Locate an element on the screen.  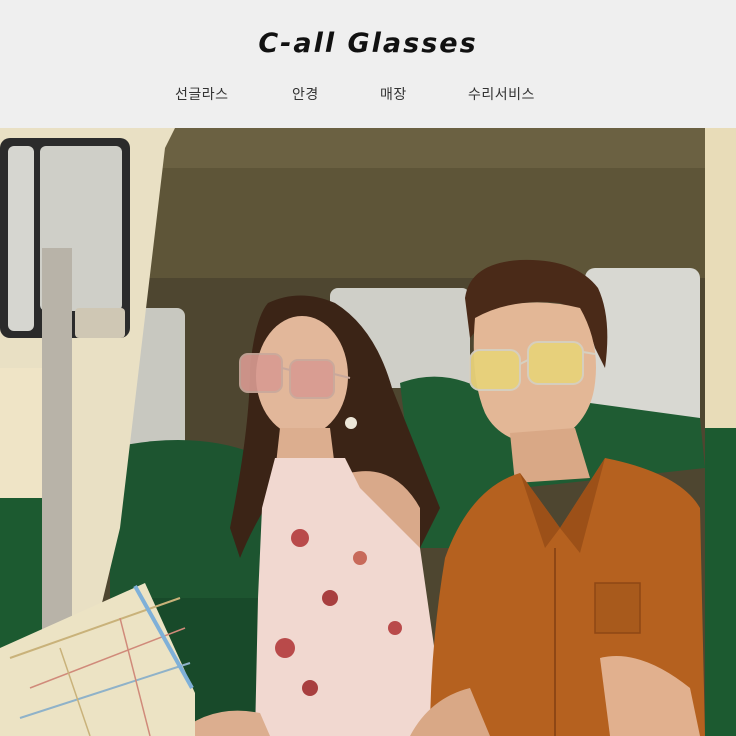
nav-item-repair-service: 수리서비스 is located at coordinates (501, 94).